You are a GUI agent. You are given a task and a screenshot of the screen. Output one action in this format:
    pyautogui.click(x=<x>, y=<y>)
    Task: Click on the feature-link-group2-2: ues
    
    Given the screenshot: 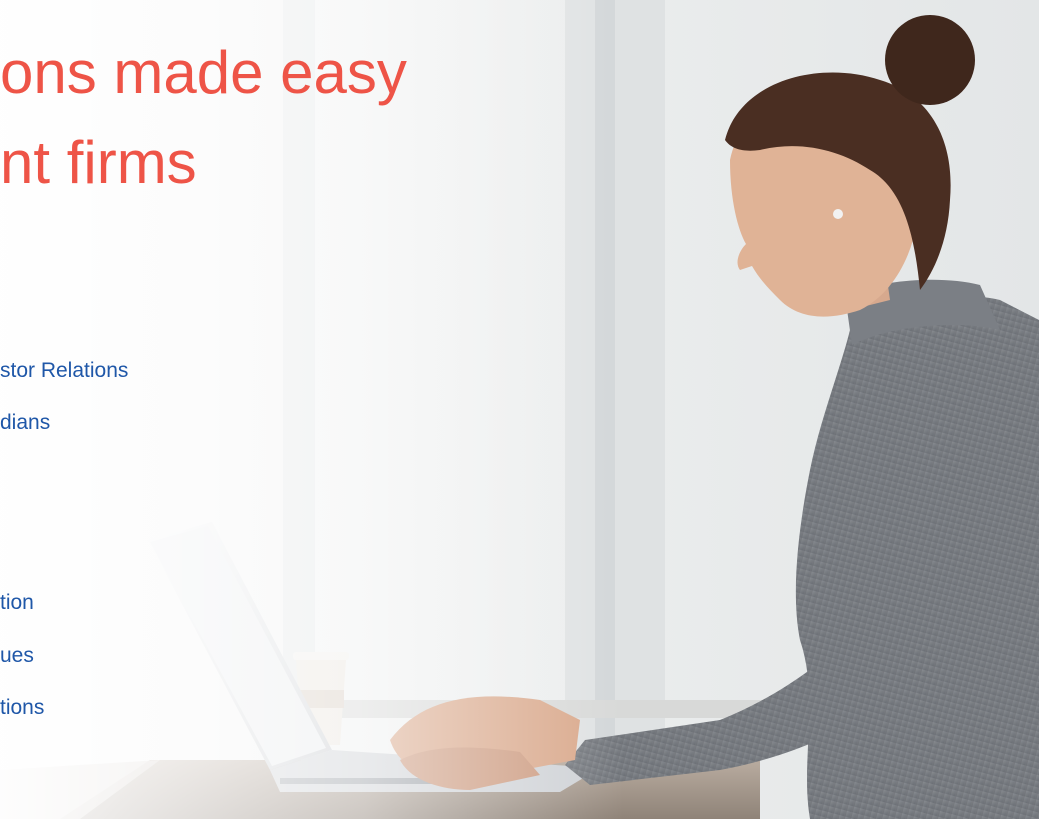 What is the action you would take?
    pyautogui.click(x=17, y=656)
    